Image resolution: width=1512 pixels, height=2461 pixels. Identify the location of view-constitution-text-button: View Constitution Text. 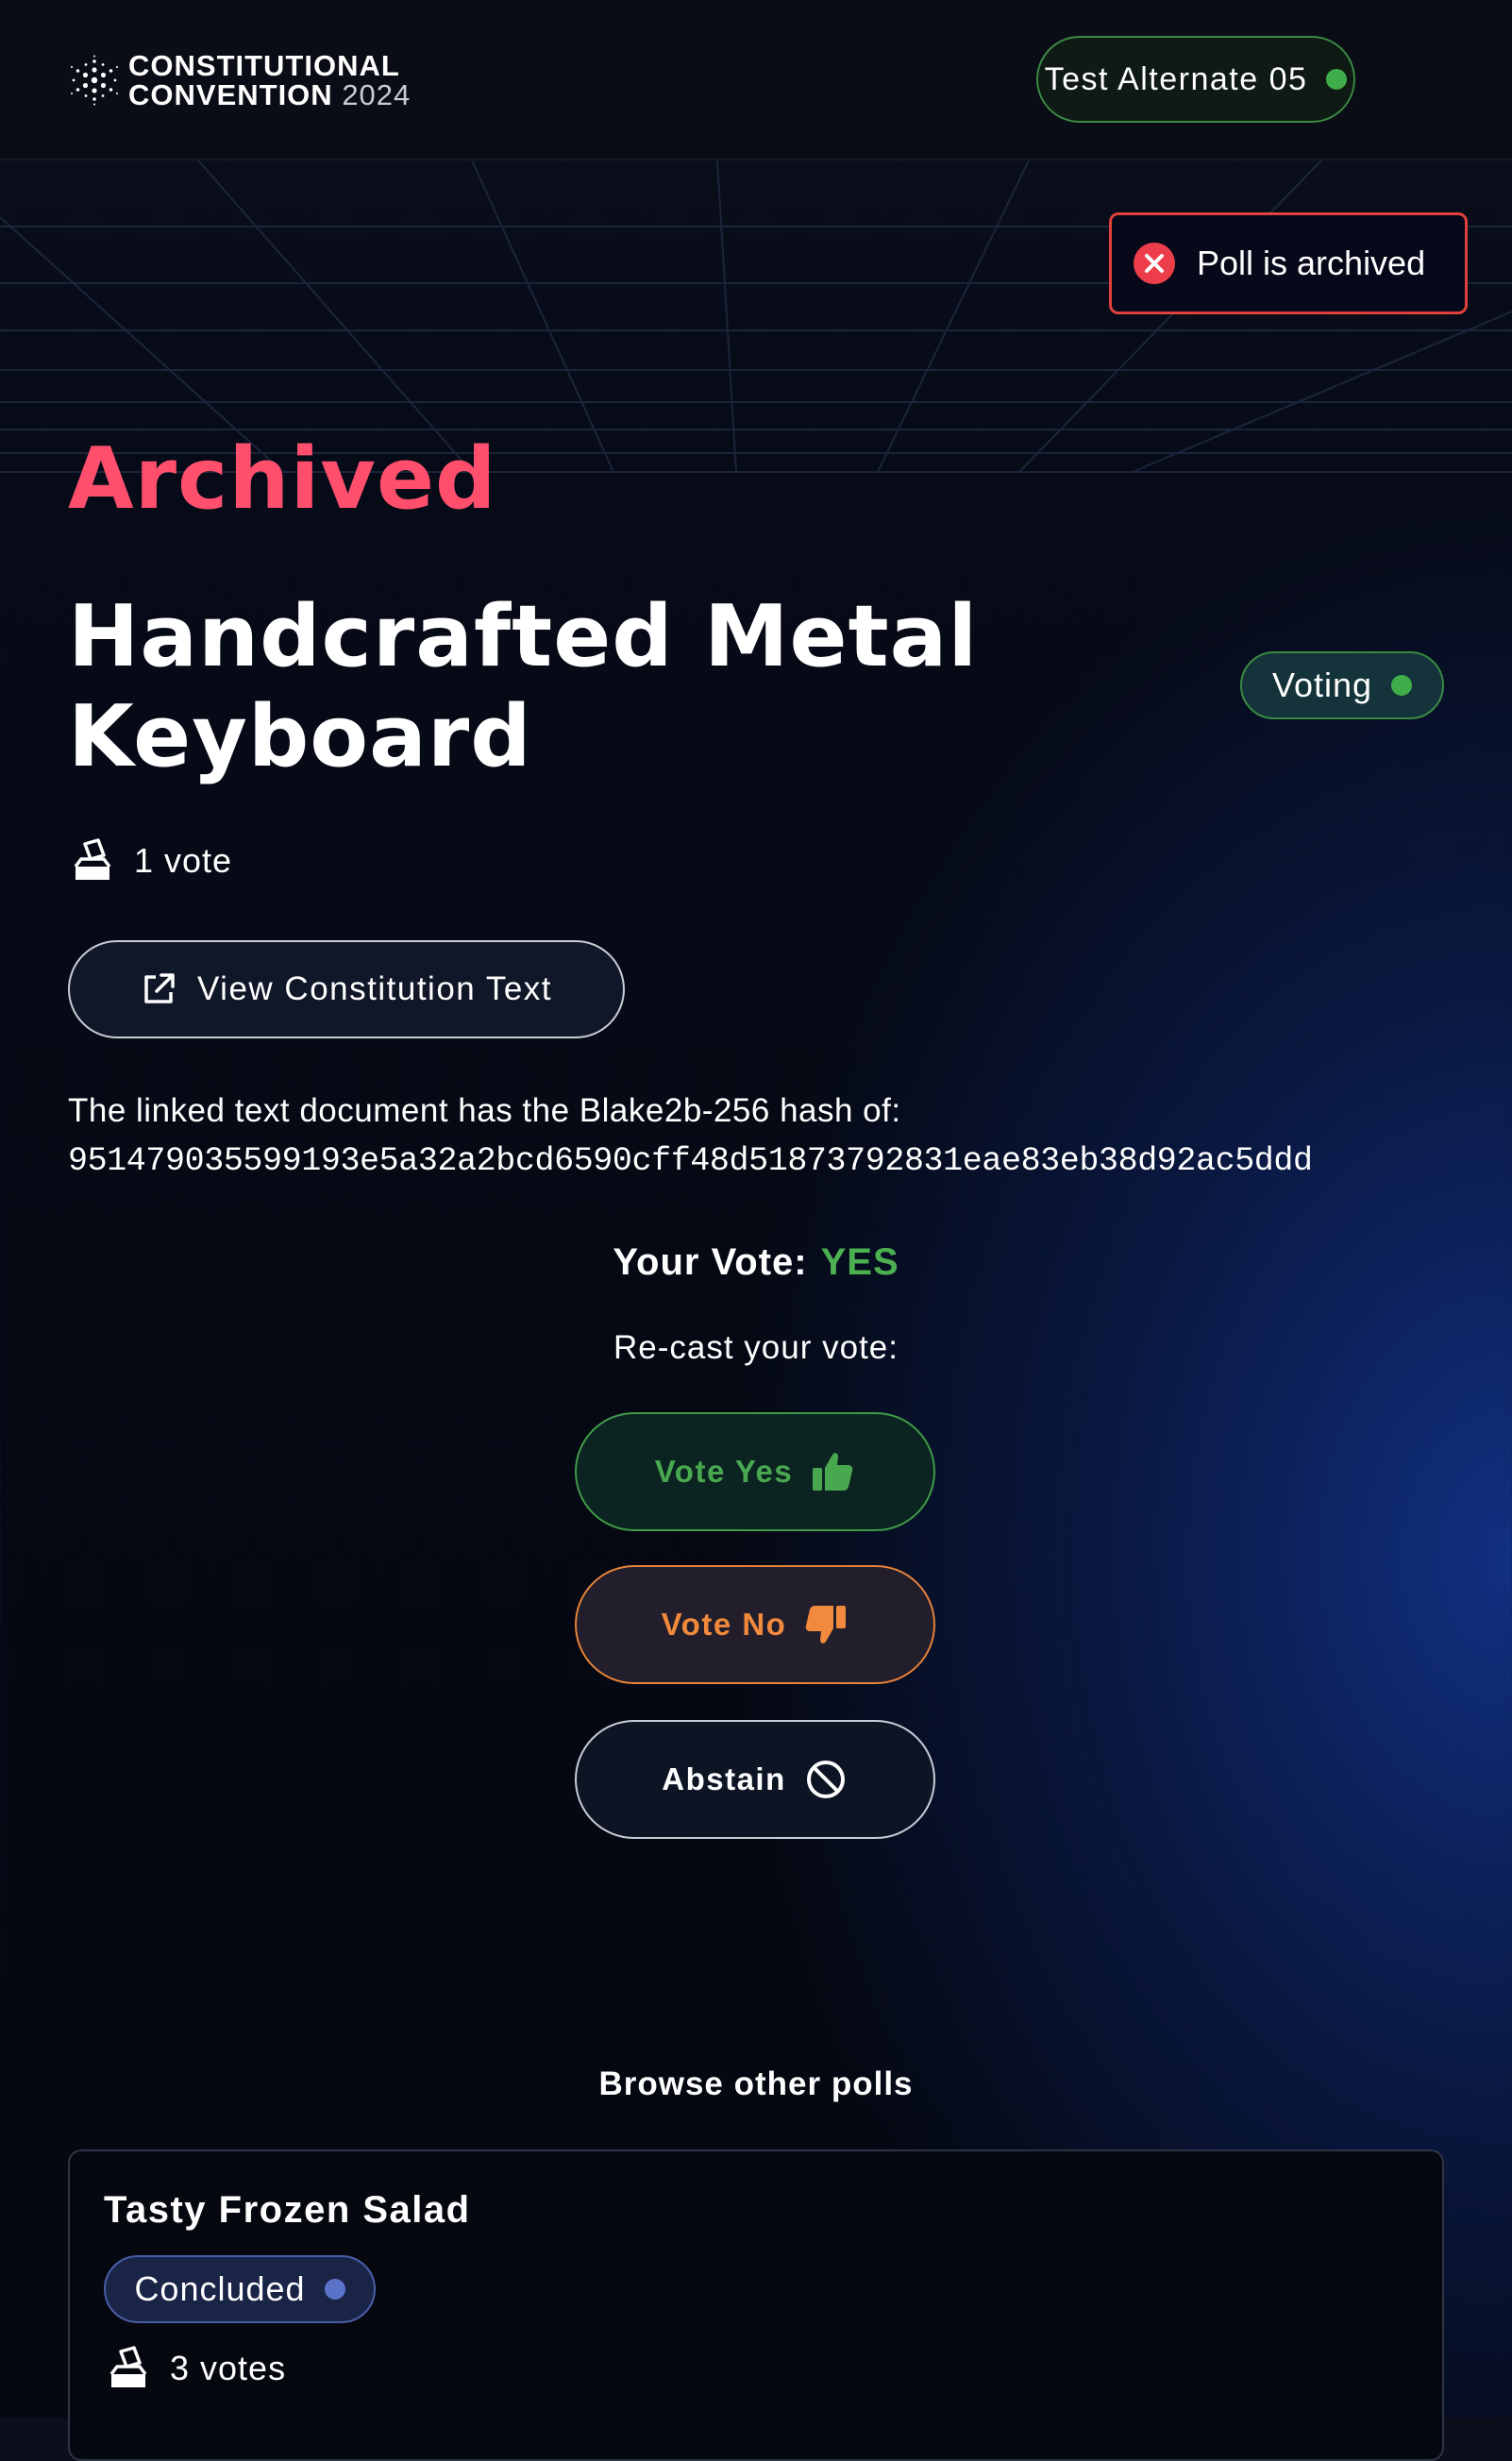
(346, 989).